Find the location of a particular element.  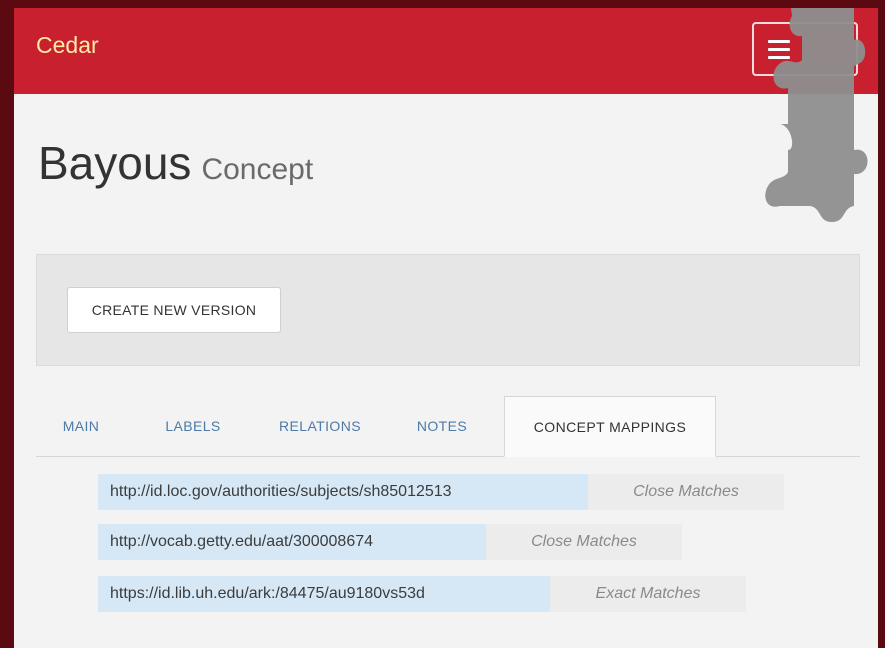

page-title: Bayous Concept is located at coordinates (175, 163).